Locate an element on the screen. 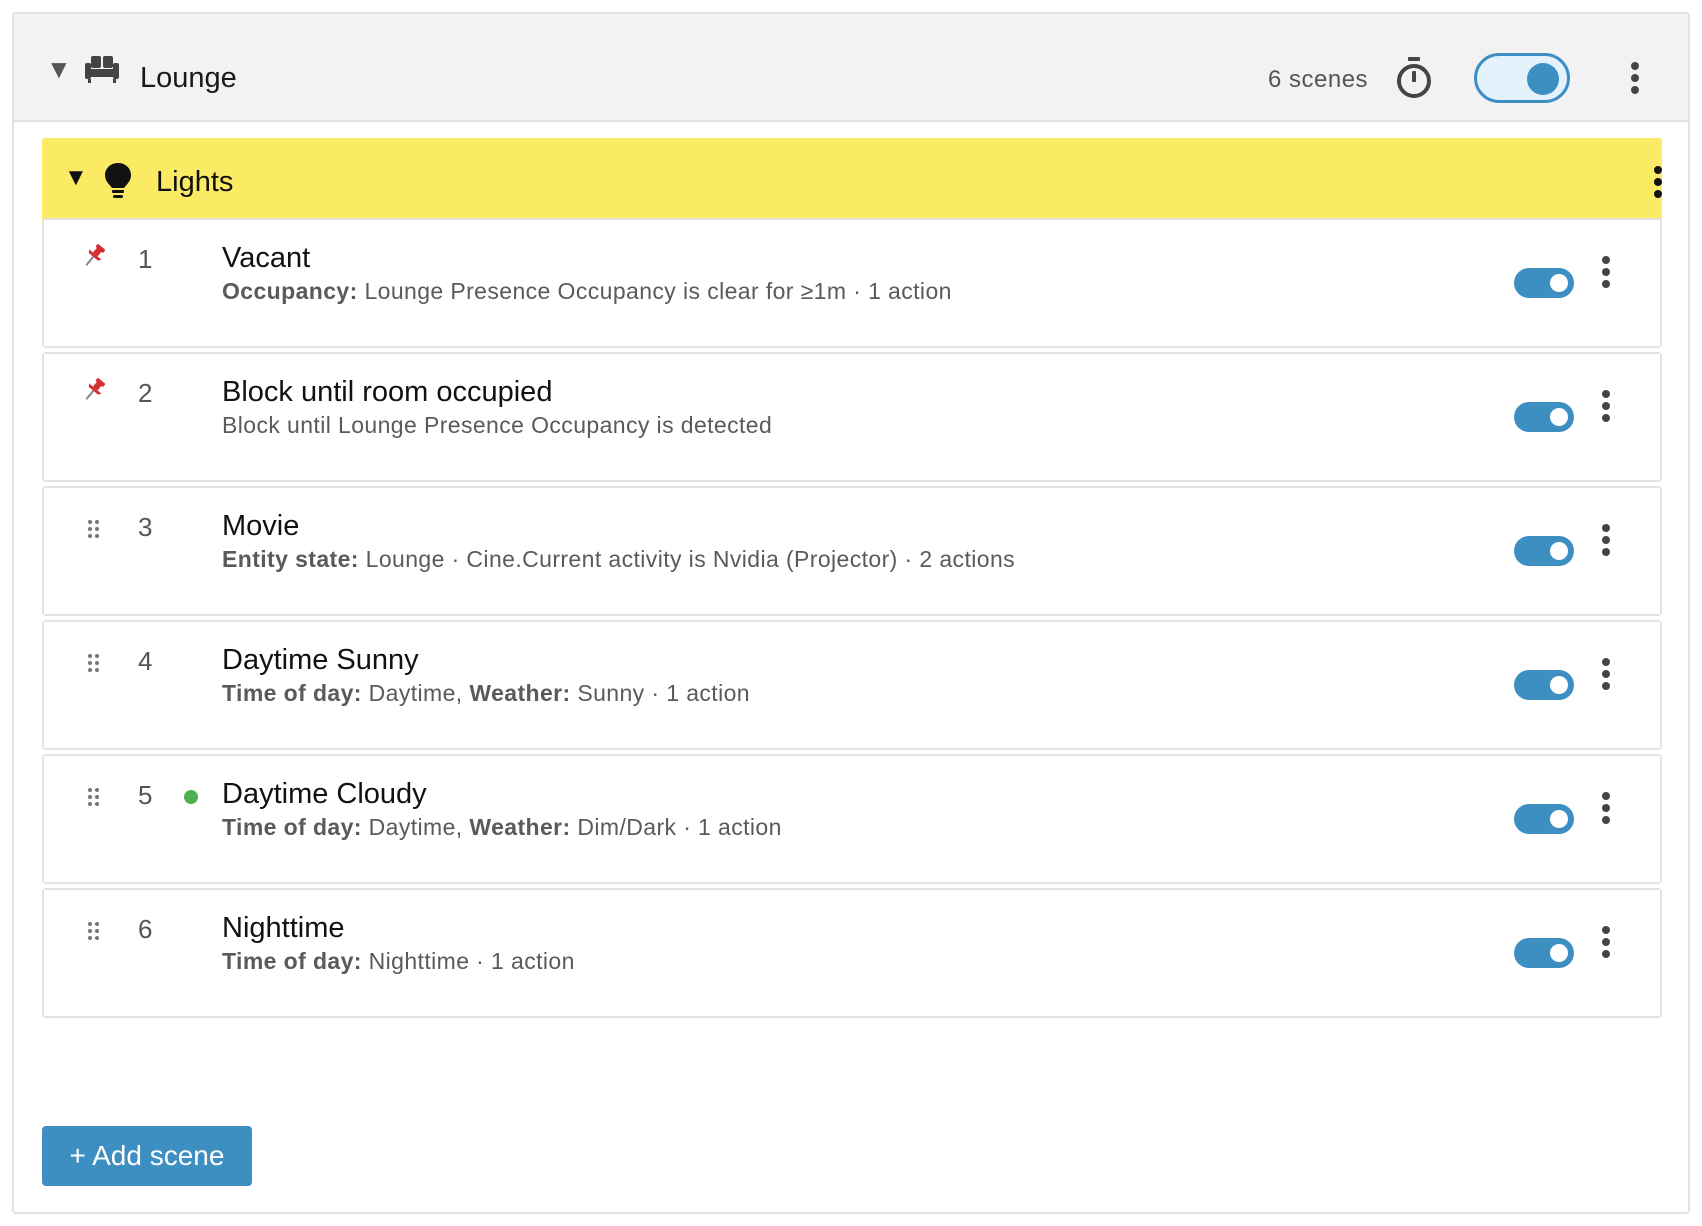  scene-name: Daytime Sunny is located at coordinates (320, 660).